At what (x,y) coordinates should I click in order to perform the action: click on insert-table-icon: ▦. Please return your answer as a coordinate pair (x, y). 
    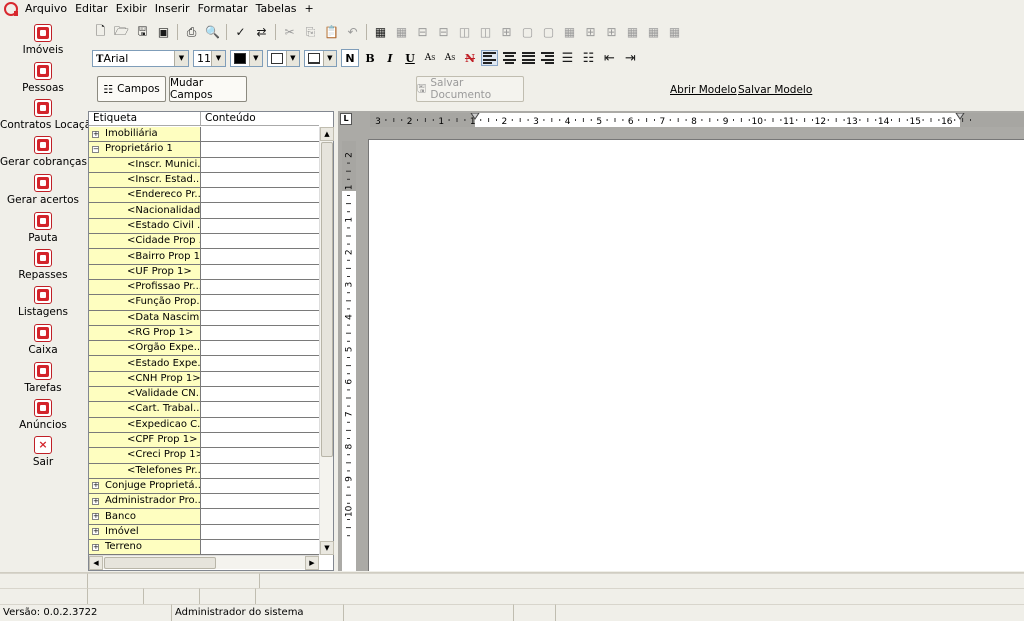
    Looking at the image, I should click on (380, 32).